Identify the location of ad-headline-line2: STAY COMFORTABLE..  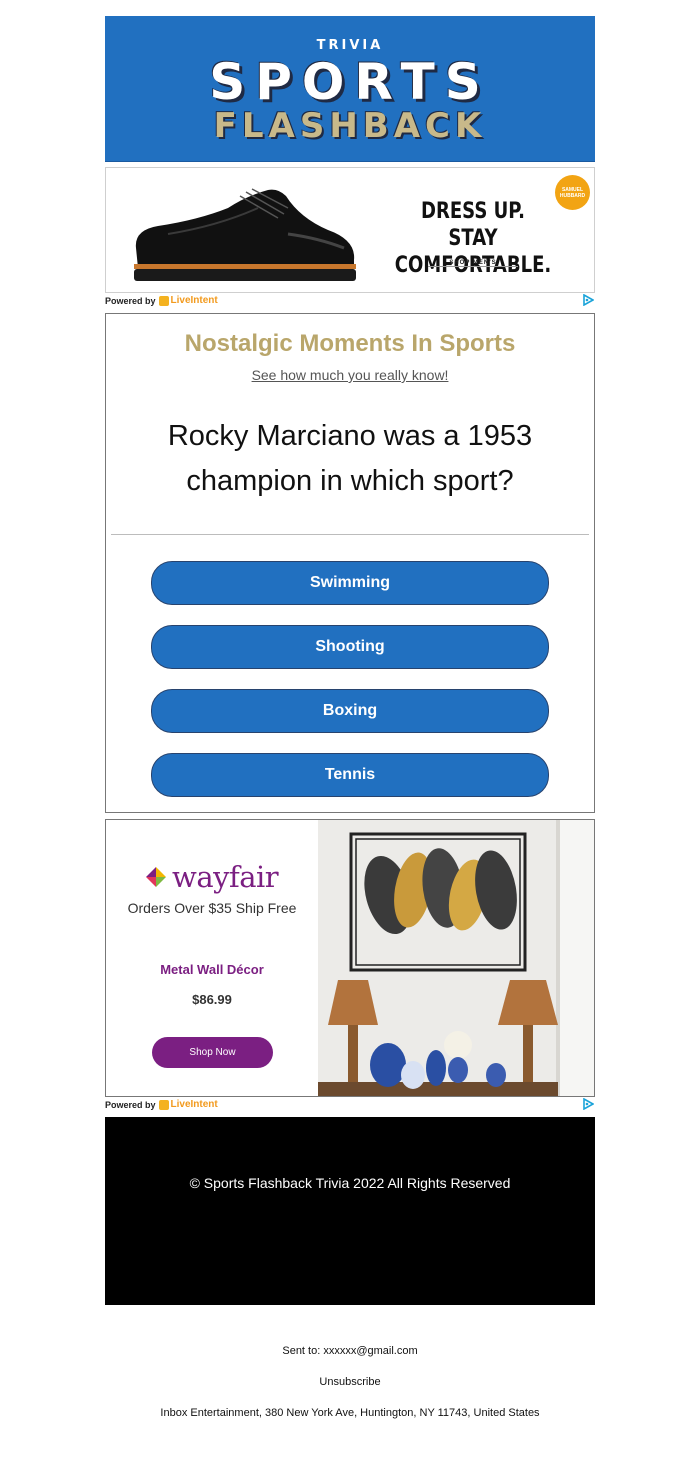
(473, 252).